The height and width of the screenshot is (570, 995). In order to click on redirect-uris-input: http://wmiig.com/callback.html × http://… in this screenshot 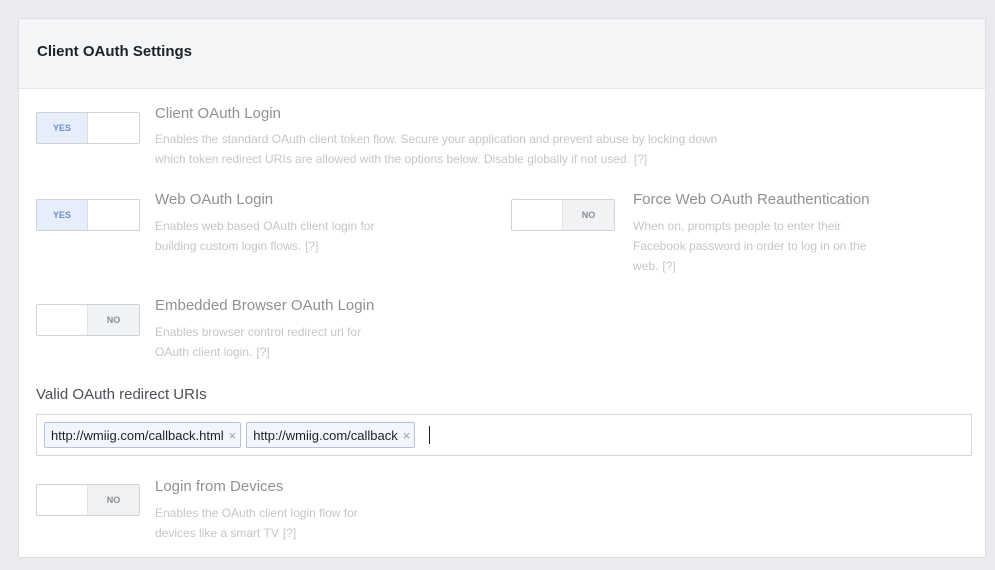, I will do `click(504, 435)`.